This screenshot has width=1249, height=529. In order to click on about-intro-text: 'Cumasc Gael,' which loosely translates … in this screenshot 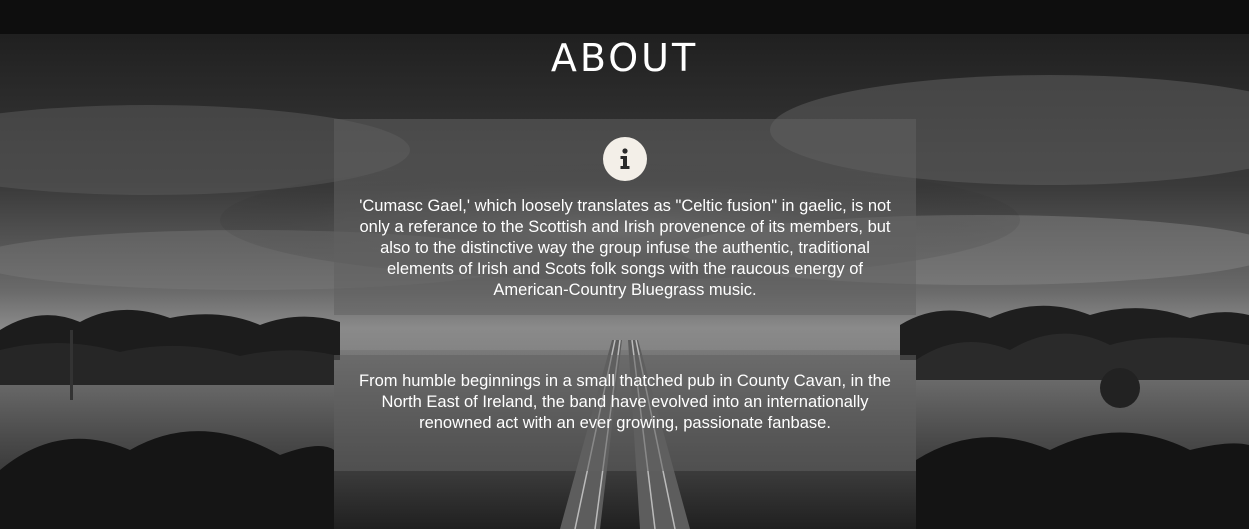, I will do `click(625, 248)`.